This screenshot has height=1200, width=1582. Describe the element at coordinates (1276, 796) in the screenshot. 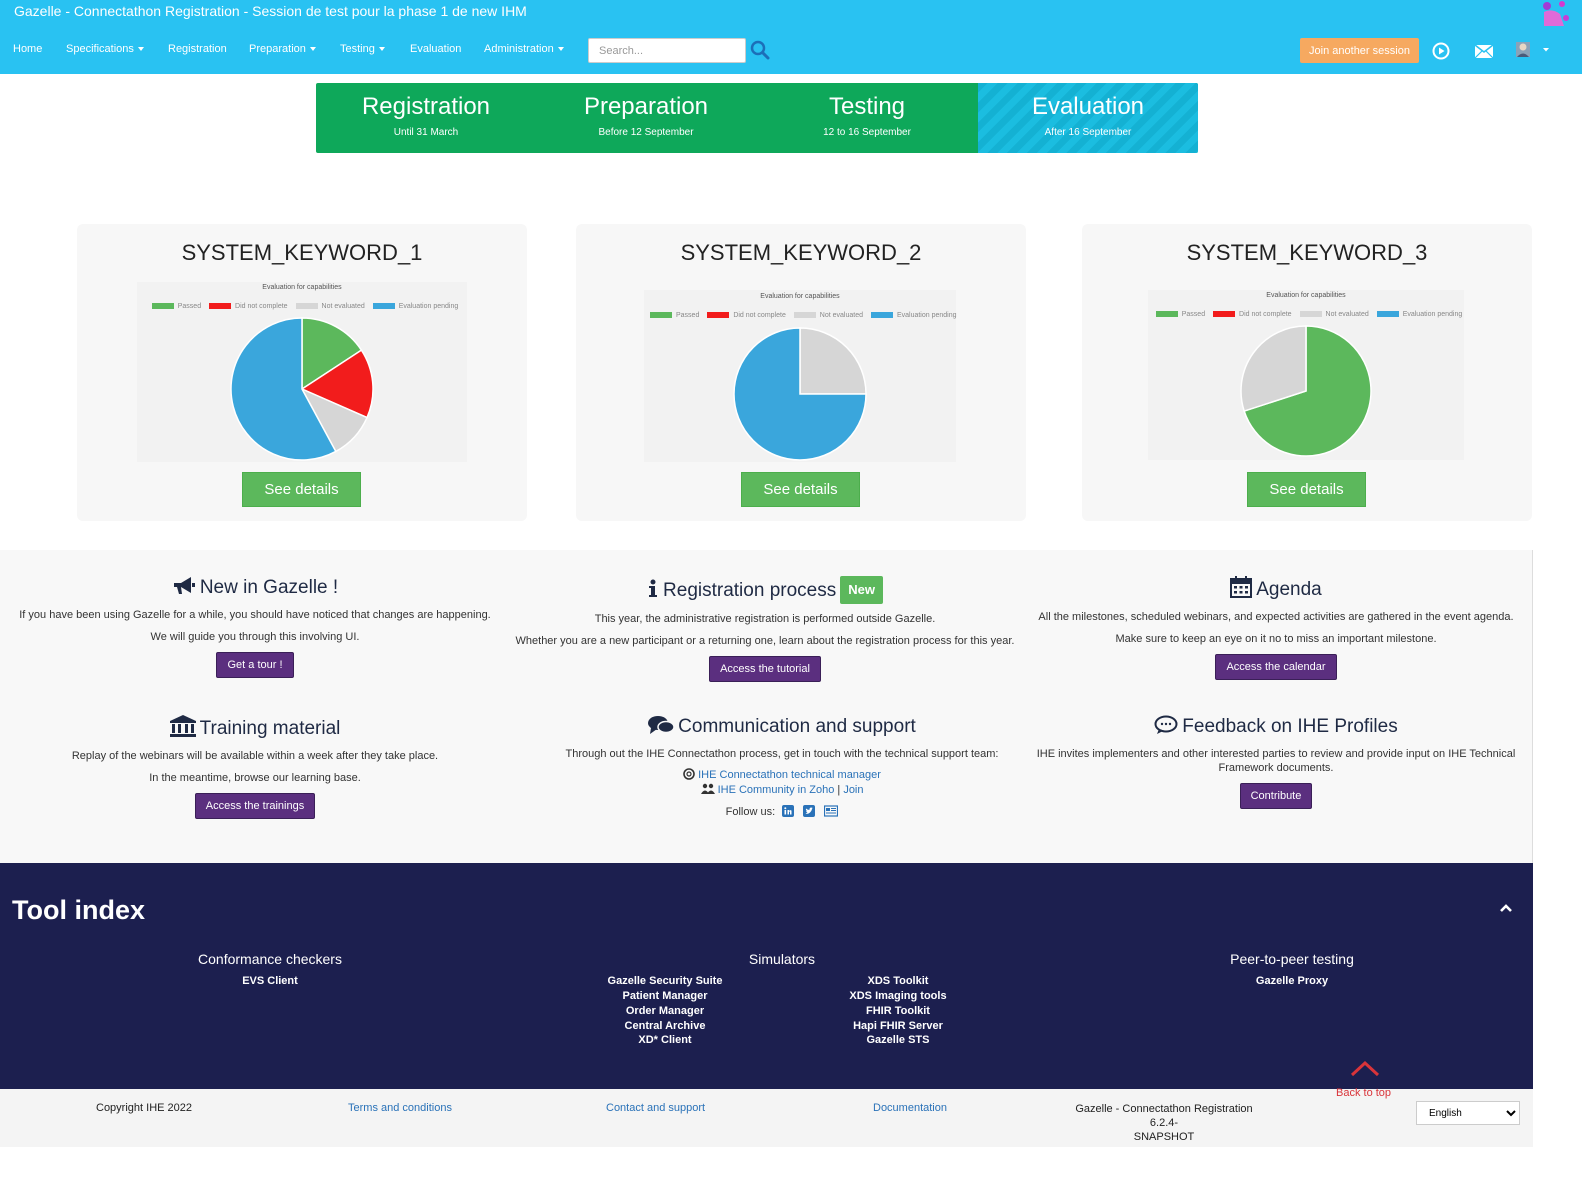

I see `contribute-button: Contribute` at that location.